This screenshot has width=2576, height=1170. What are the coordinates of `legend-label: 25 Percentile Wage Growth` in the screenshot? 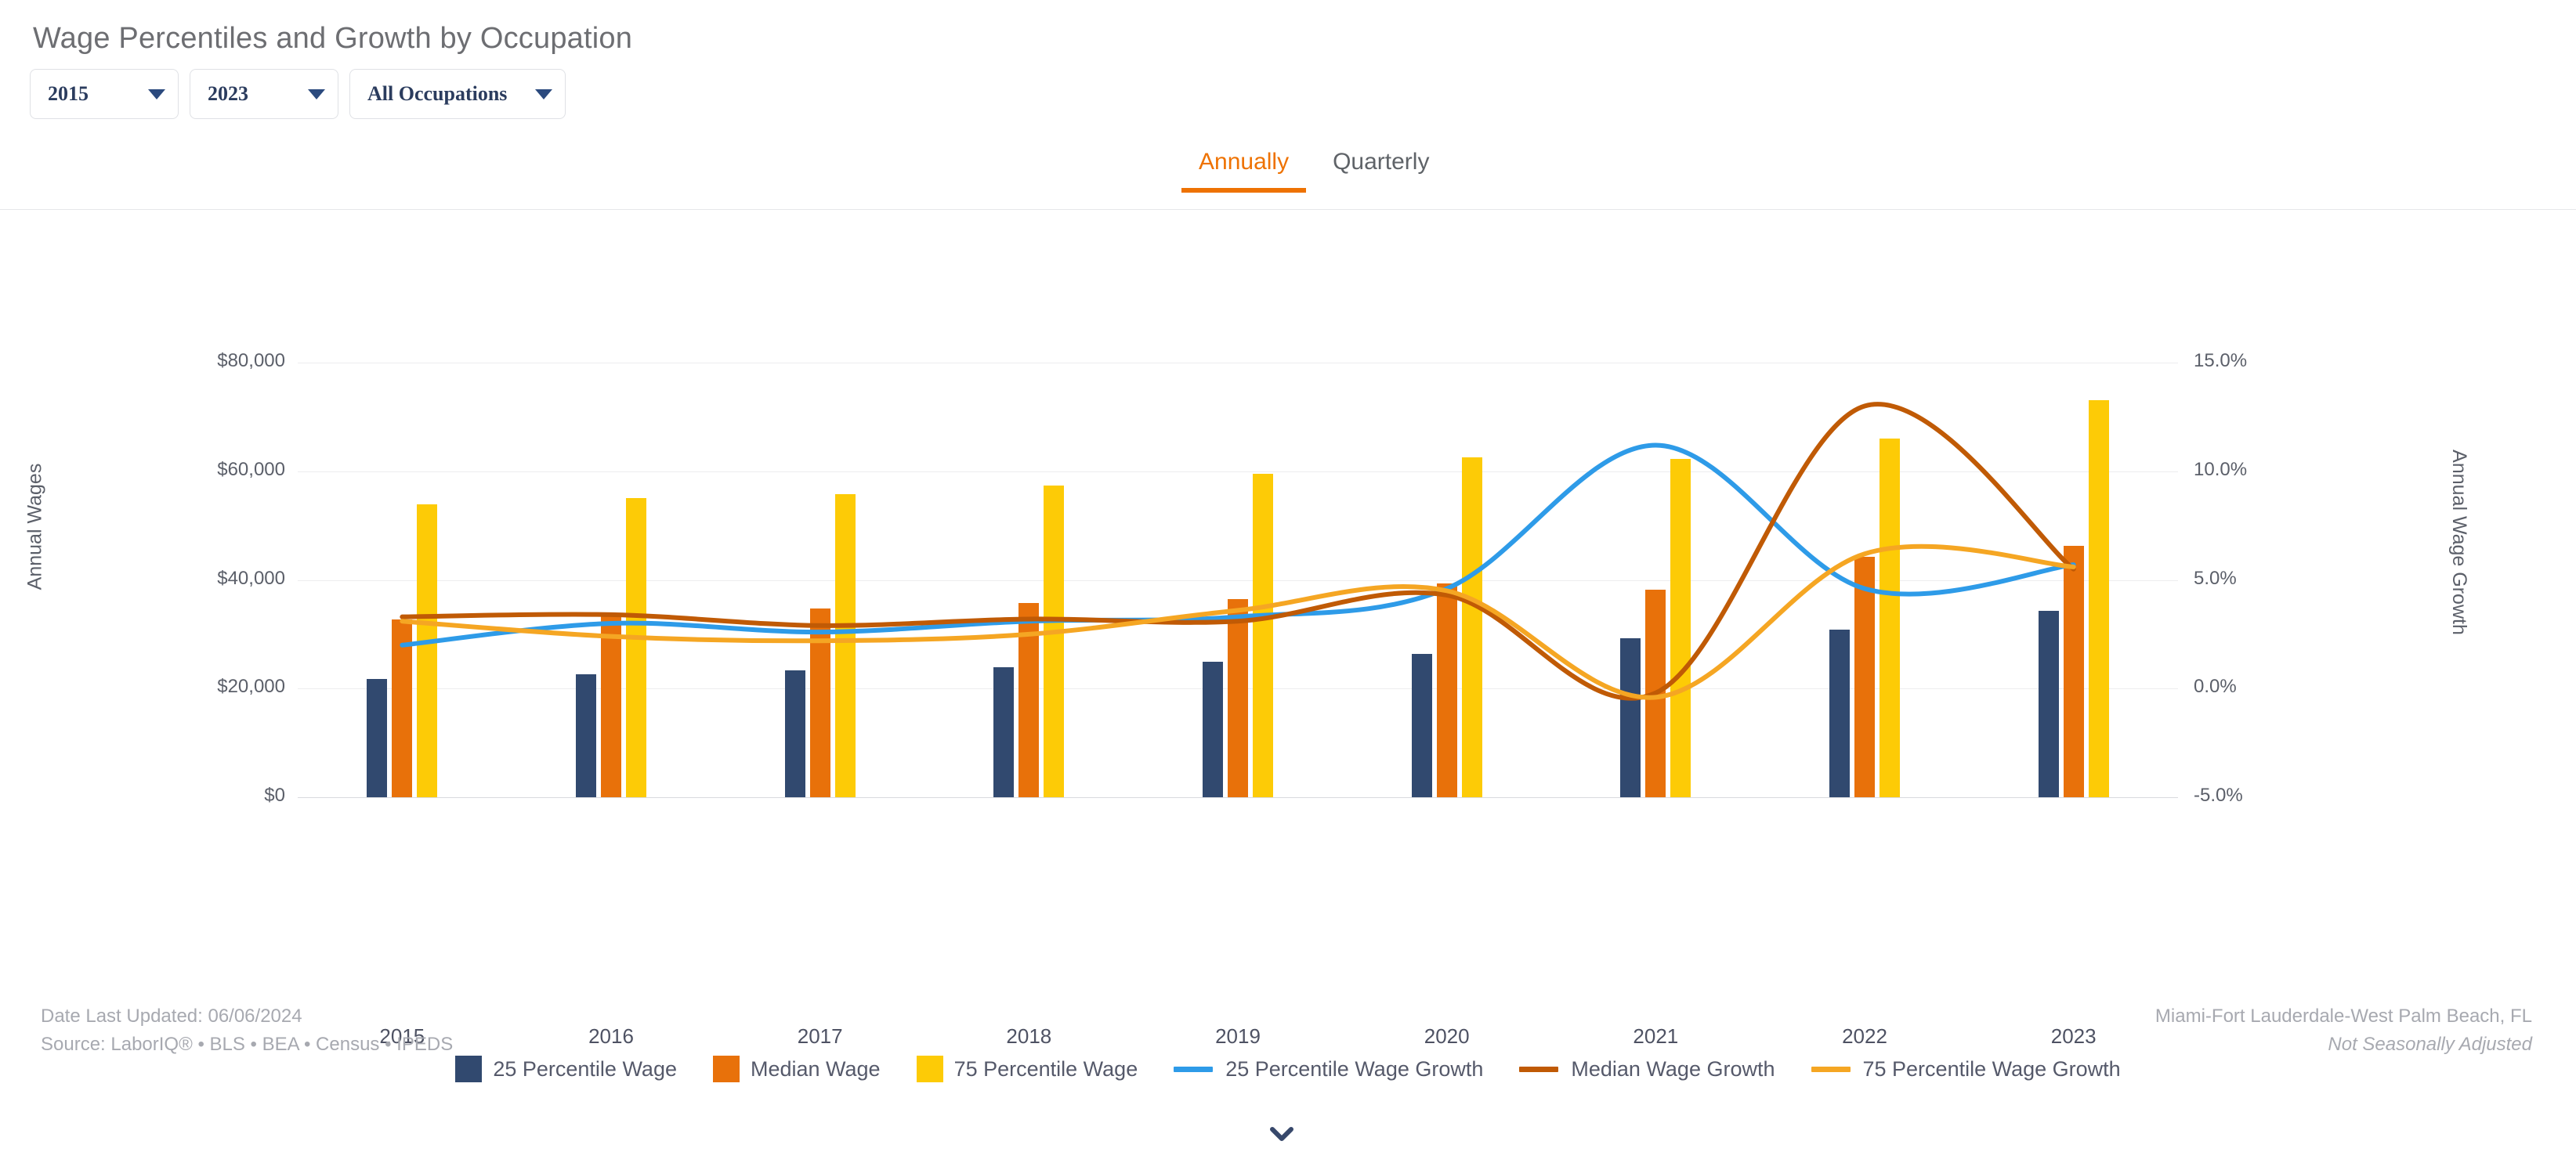 It's located at (1354, 1068).